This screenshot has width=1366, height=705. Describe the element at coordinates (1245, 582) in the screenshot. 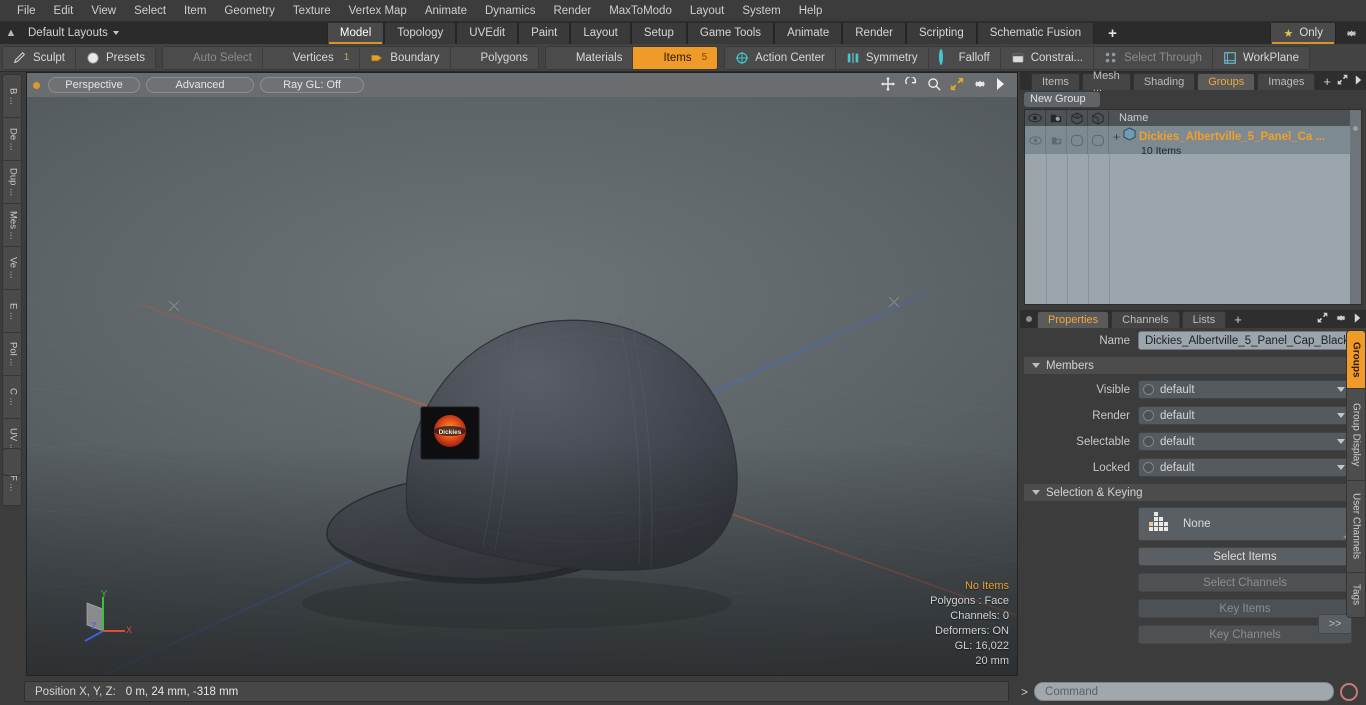

I see `select-channels-button: Select Channels` at that location.